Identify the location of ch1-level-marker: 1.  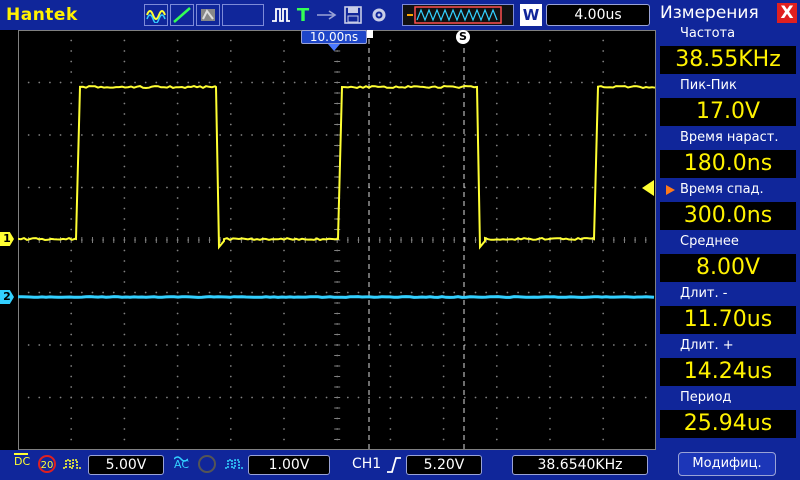
(7, 239).